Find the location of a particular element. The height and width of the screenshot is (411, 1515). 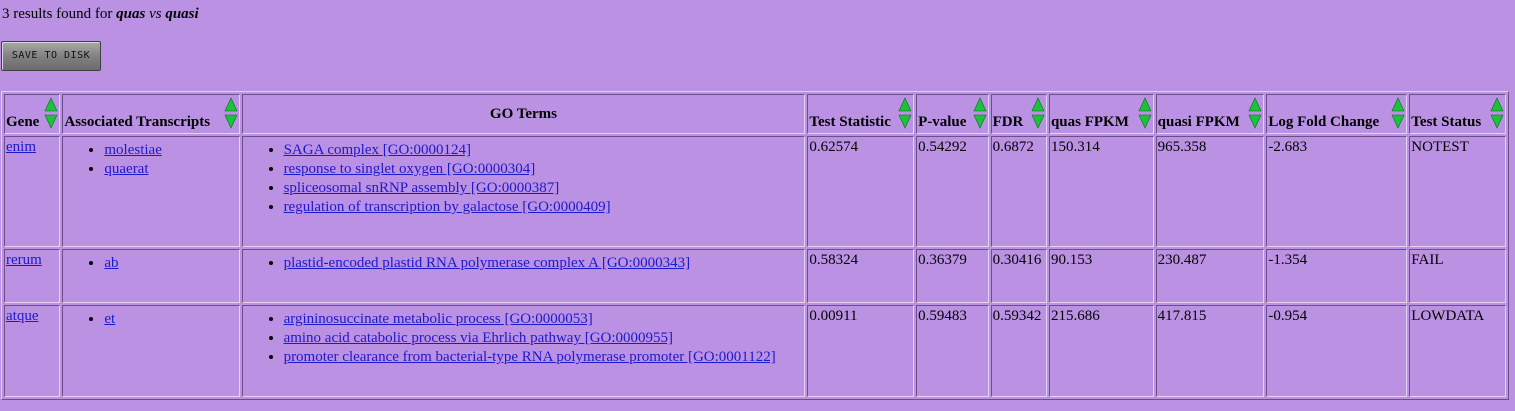

go-term-link: response to singlet oxygen [GO:0000304] is located at coordinates (410, 169).